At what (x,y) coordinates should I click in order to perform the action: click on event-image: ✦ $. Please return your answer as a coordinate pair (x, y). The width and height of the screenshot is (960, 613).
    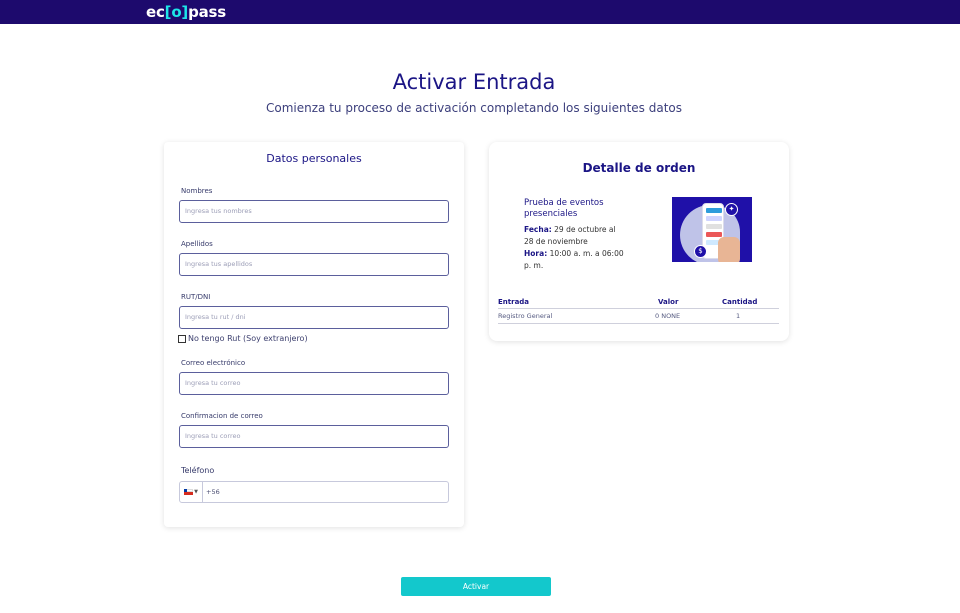
    Looking at the image, I should click on (712, 229).